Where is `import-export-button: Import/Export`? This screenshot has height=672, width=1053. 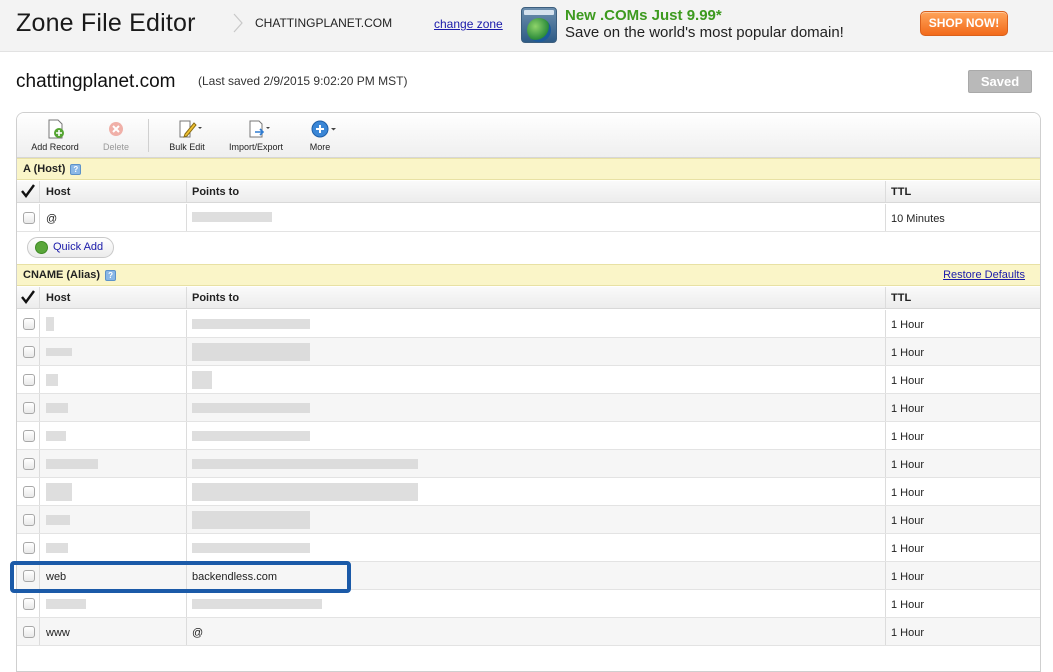
import-export-button: Import/Export is located at coordinates (256, 135).